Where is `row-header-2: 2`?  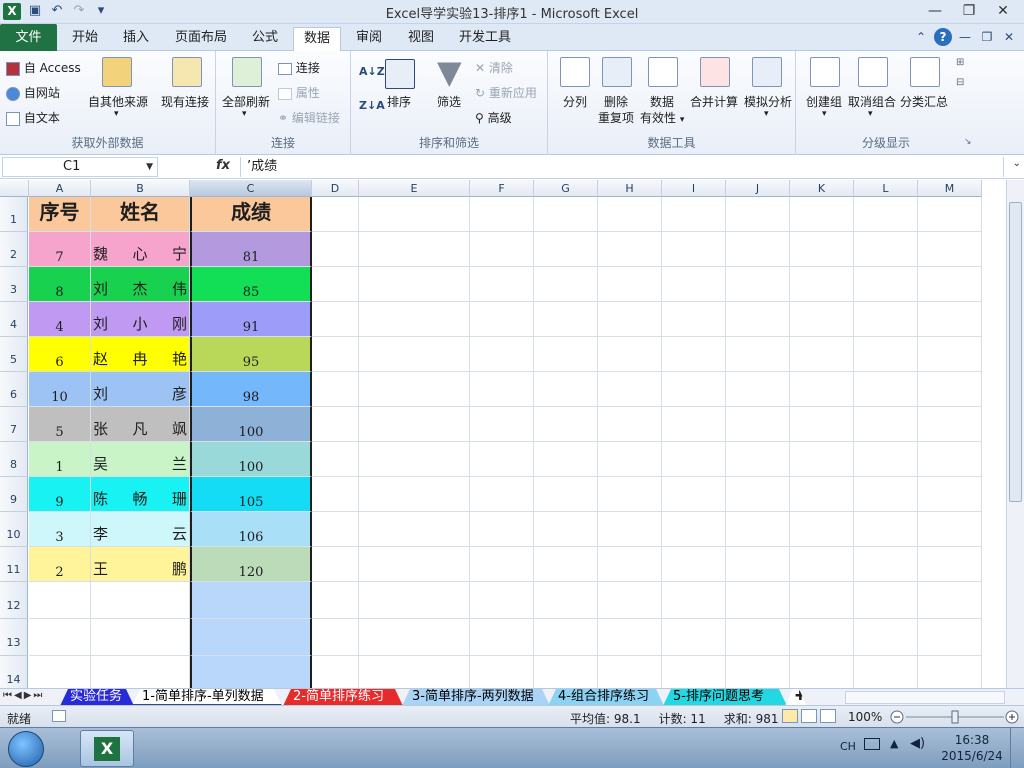
row-header-2: 2 is located at coordinates (14, 249).